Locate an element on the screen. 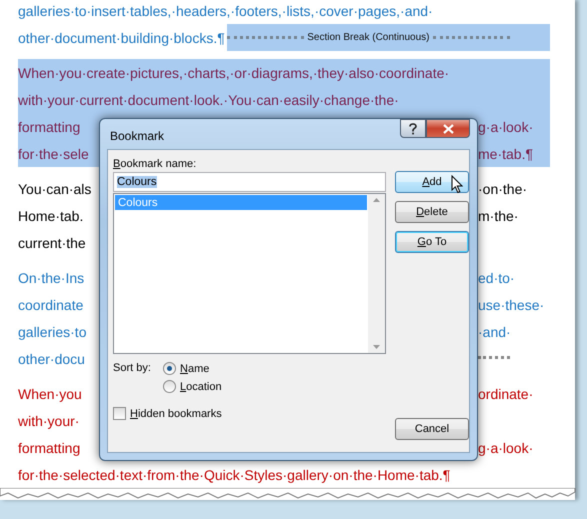 This screenshot has height=519, width=587. document-text: When·you is located at coordinates (50, 394).